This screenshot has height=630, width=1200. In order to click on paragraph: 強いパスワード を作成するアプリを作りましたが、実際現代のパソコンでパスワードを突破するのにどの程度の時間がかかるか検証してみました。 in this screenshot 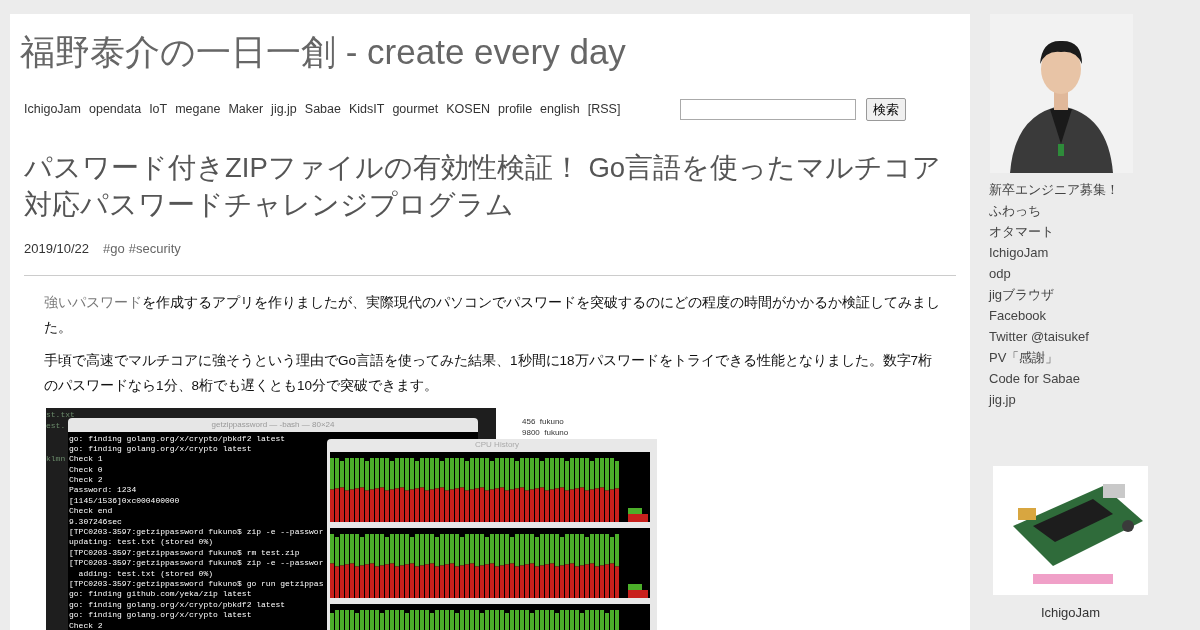, I will do `click(492, 315)`.